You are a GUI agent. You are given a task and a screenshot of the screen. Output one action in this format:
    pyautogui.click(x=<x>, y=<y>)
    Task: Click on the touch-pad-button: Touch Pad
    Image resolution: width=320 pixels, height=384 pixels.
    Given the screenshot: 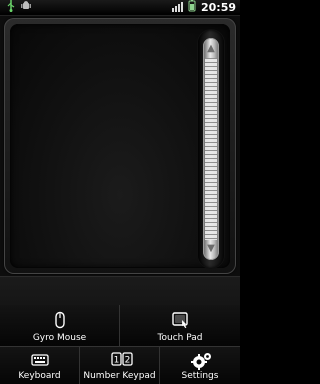 What is the action you would take?
    pyautogui.click(x=180, y=326)
    